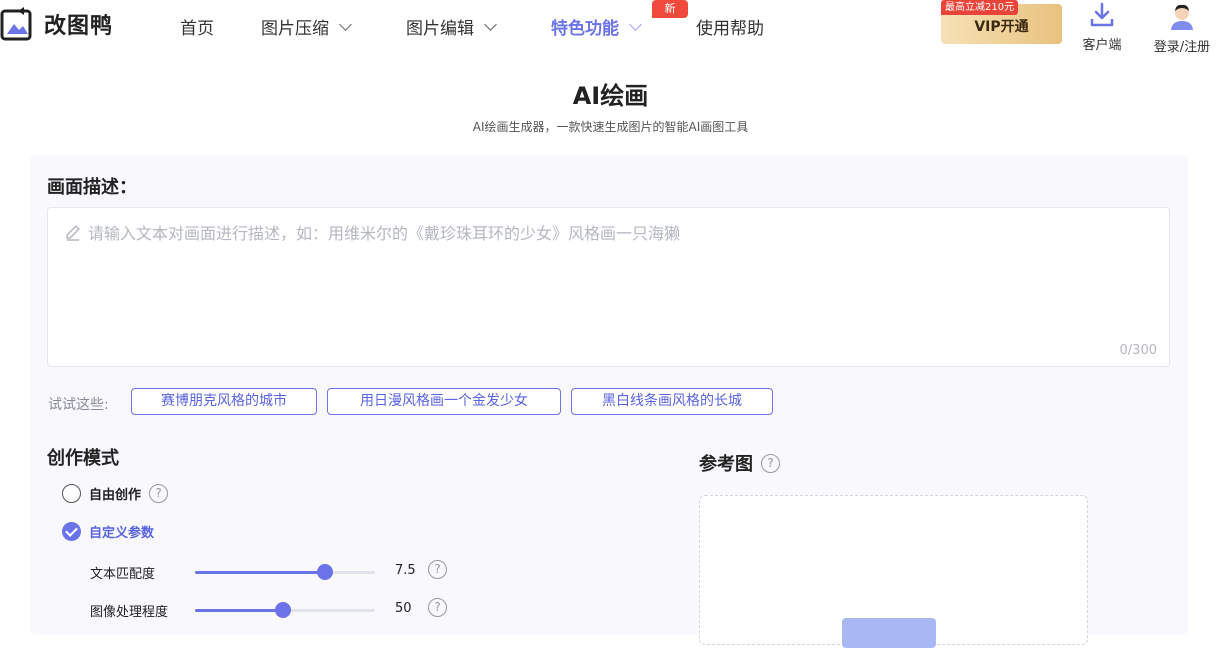 This screenshot has height=648, width=1221. I want to click on radio-checked-icon, so click(71, 531).